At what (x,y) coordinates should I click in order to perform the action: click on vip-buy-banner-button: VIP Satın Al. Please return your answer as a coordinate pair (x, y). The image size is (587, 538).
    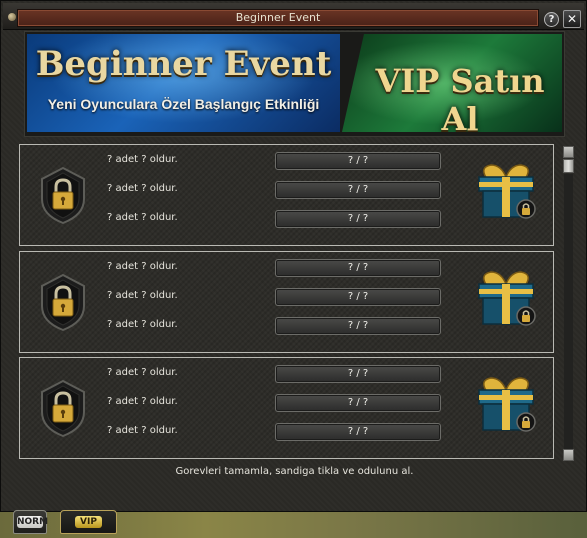
    Looking at the image, I should click on (452, 83).